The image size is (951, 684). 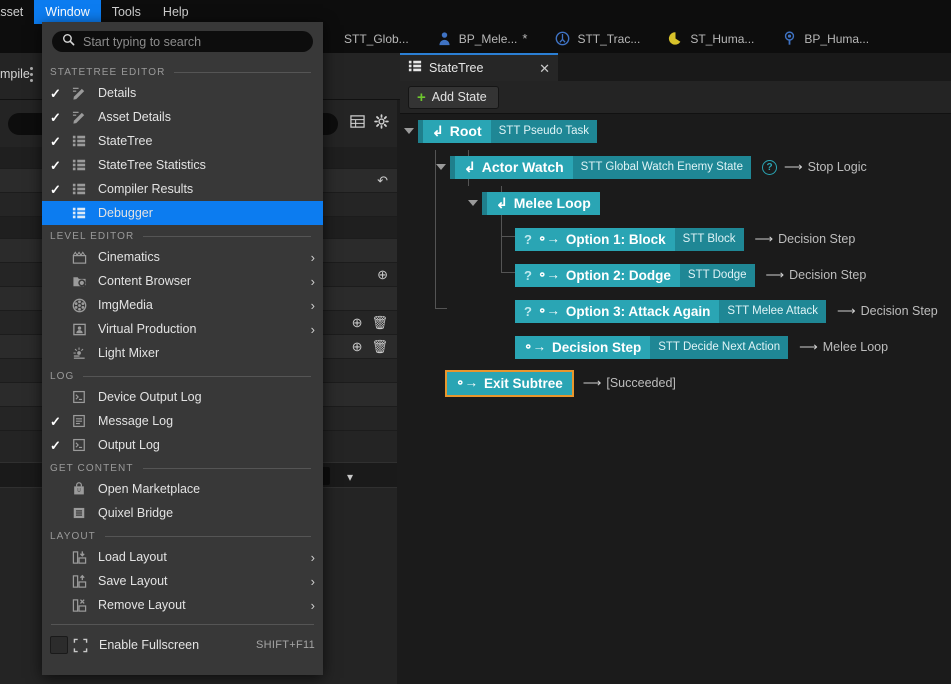 What do you see at coordinates (182, 489) in the screenshot?
I see `menu-item-open-marketplace: U Open Marketplace` at bounding box center [182, 489].